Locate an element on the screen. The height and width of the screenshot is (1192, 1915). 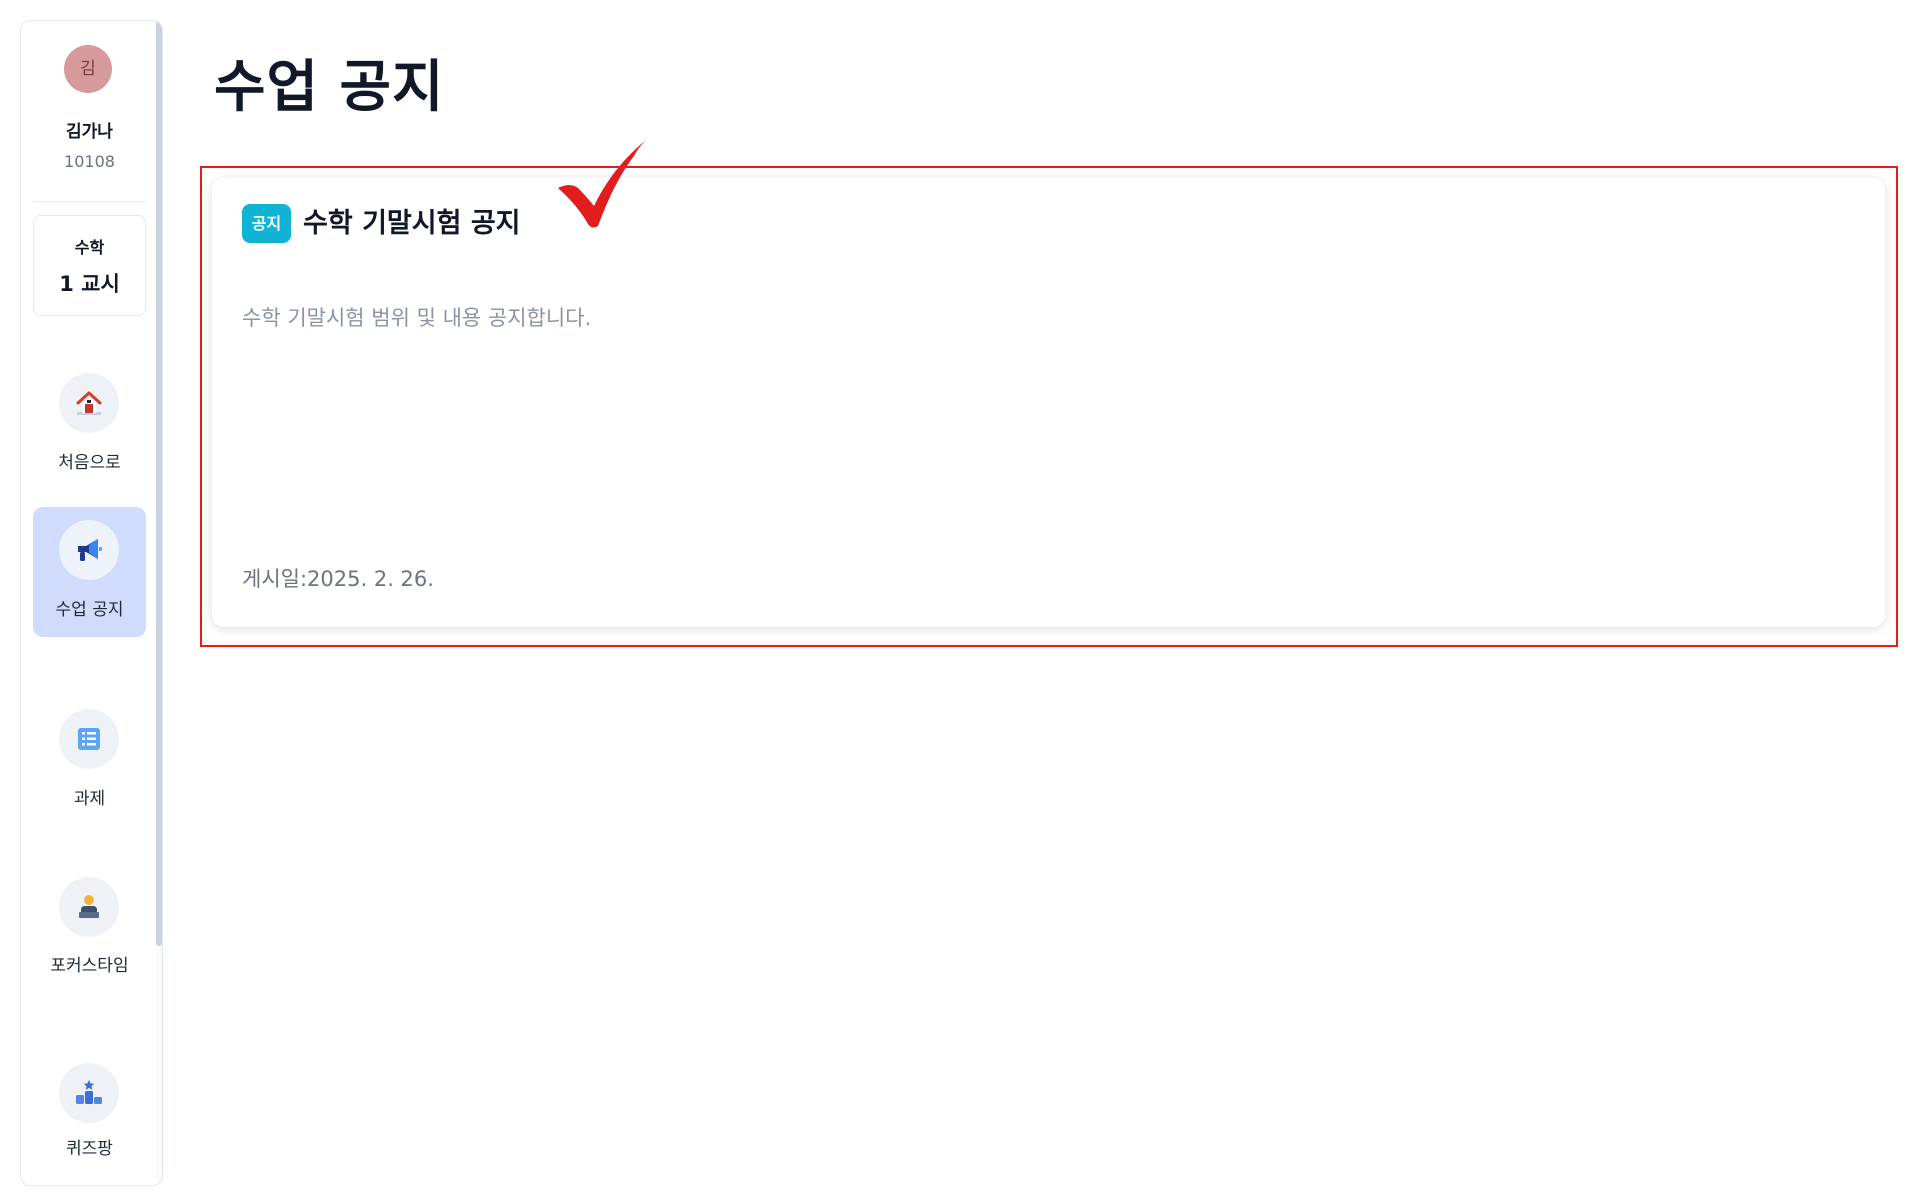
nav-label-quiz: 퀴즈팡 is located at coordinates (89, 1149).